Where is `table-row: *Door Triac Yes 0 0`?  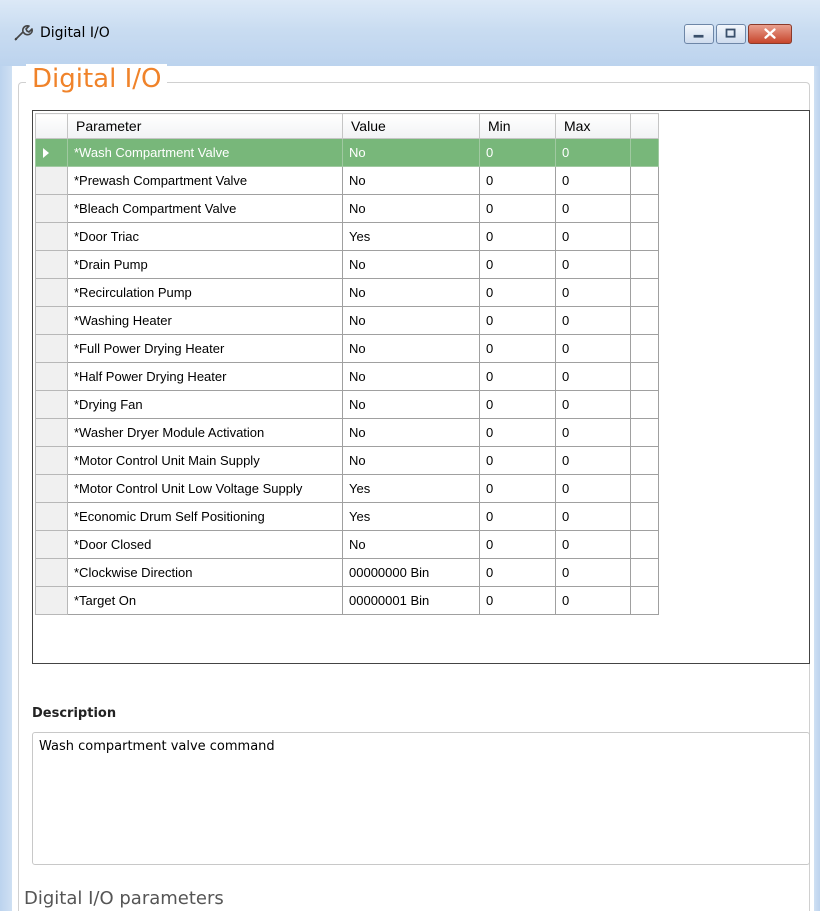 table-row: *Door Triac Yes 0 0 is located at coordinates (347, 236).